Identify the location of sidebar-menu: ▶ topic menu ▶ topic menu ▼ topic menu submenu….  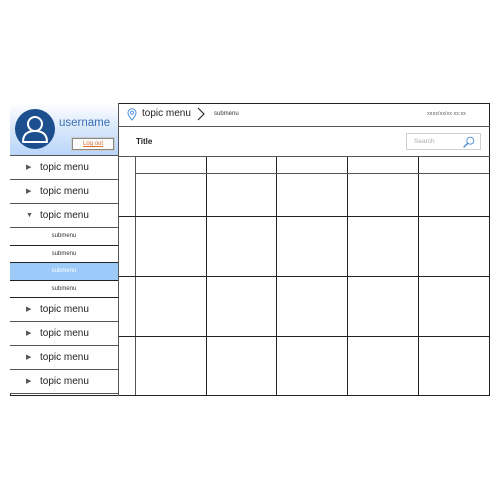
(64, 275).